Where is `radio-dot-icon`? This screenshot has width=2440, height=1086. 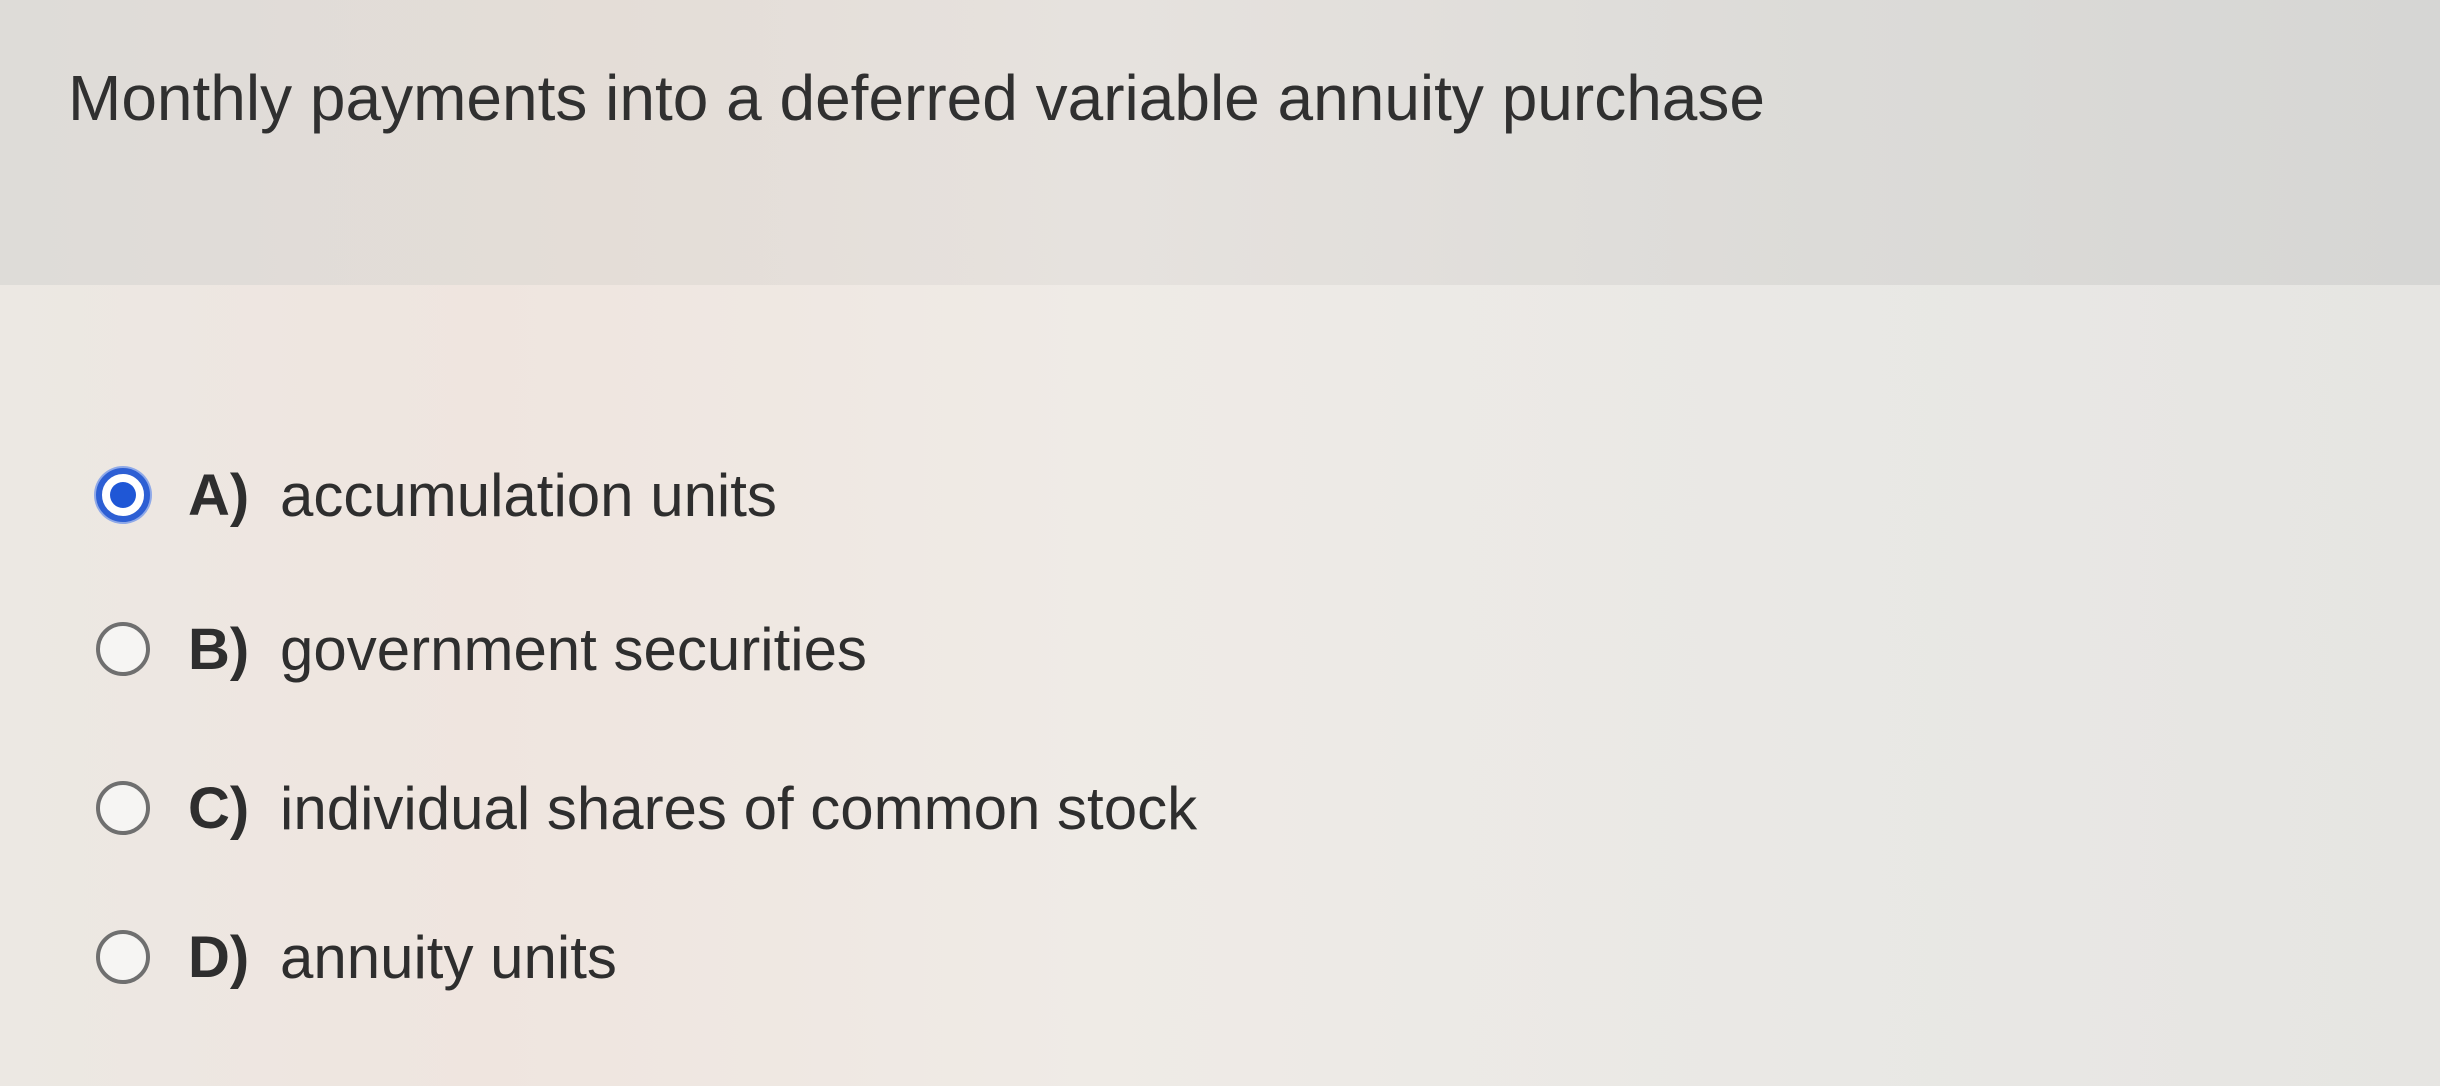
radio-dot-icon is located at coordinates (123, 495).